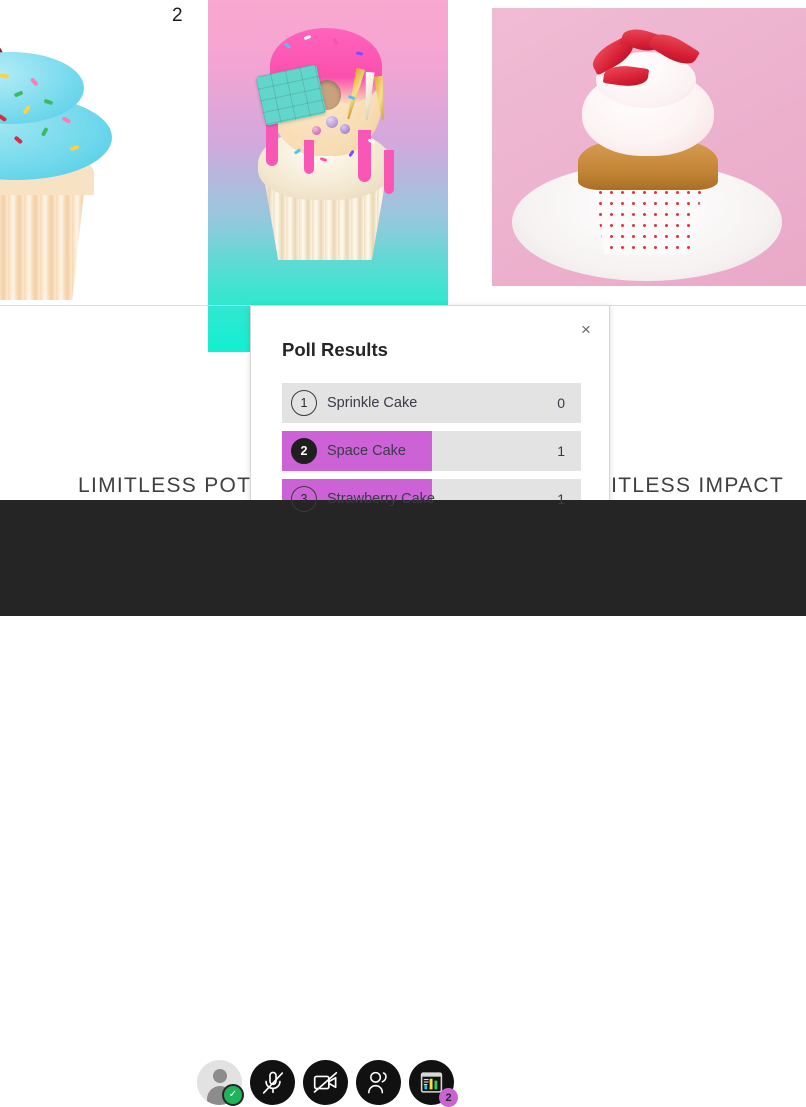 This screenshot has width=806, height=1107. Describe the element at coordinates (431, 451) in the screenshot. I see `poll-option-row: 2 Space Cake 1` at that location.